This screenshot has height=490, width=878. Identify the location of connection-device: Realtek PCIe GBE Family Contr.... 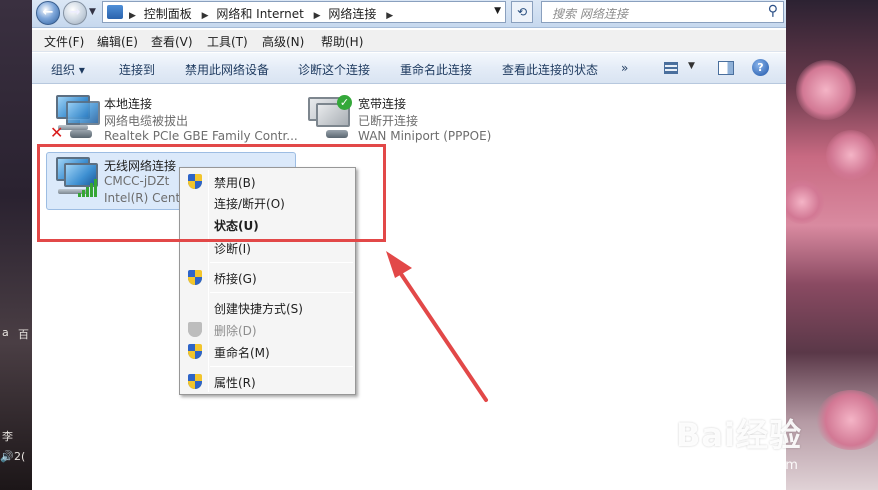
(201, 136).